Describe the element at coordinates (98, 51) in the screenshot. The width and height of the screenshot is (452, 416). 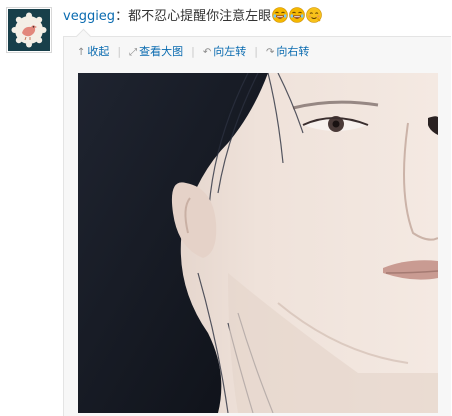
I see `collapse-label: 收起` at that location.